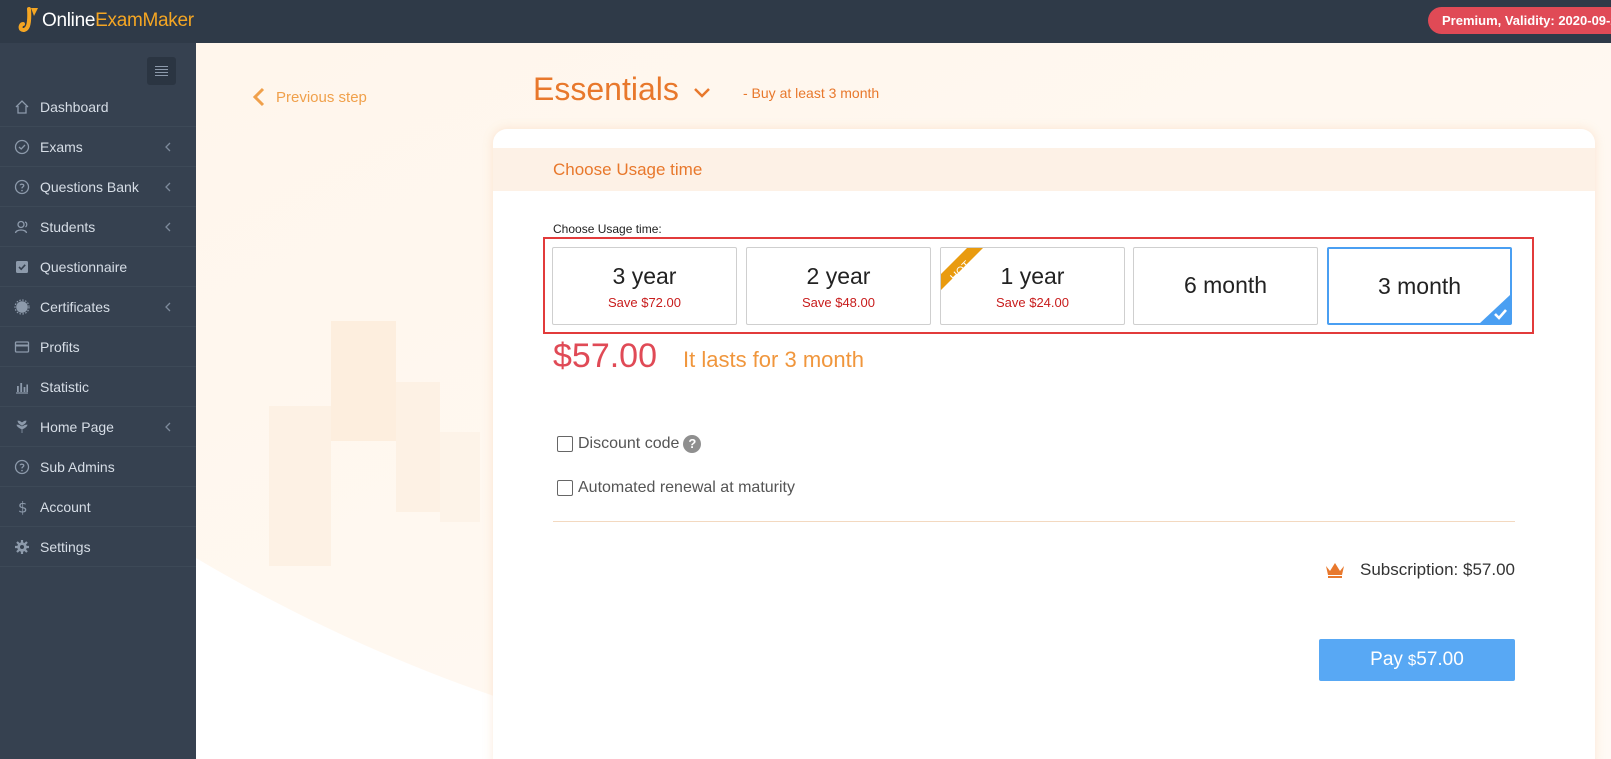 This screenshot has width=1611, height=759. I want to click on sidebar-item-label: Questionnaire, so click(84, 266).